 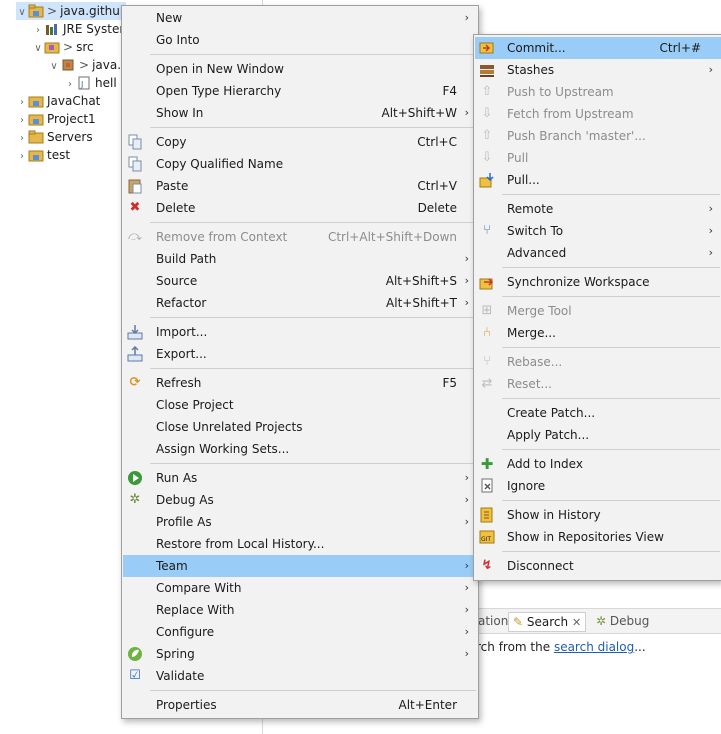 I want to click on dirty-marker: >, so click(x=84, y=65).